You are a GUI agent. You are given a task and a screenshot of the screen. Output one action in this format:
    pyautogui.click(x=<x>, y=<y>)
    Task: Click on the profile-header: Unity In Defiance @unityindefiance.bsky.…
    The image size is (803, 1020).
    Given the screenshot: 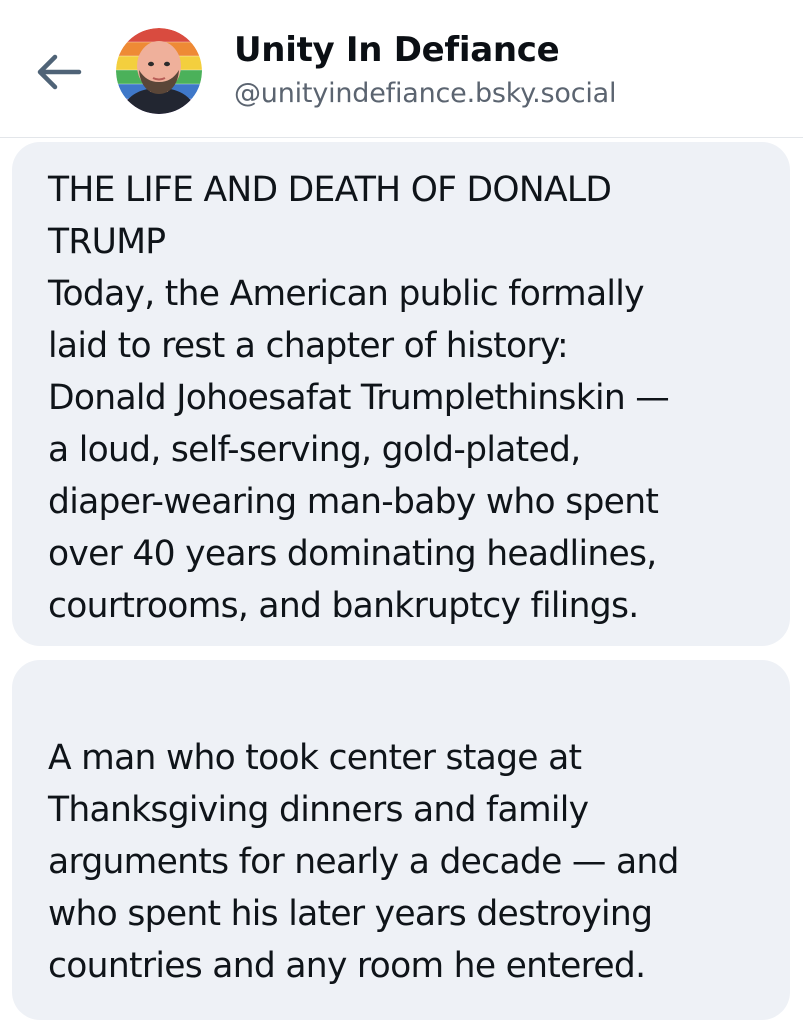 What is the action you would take?
    pyautogui.click(x=401, y=69)
    